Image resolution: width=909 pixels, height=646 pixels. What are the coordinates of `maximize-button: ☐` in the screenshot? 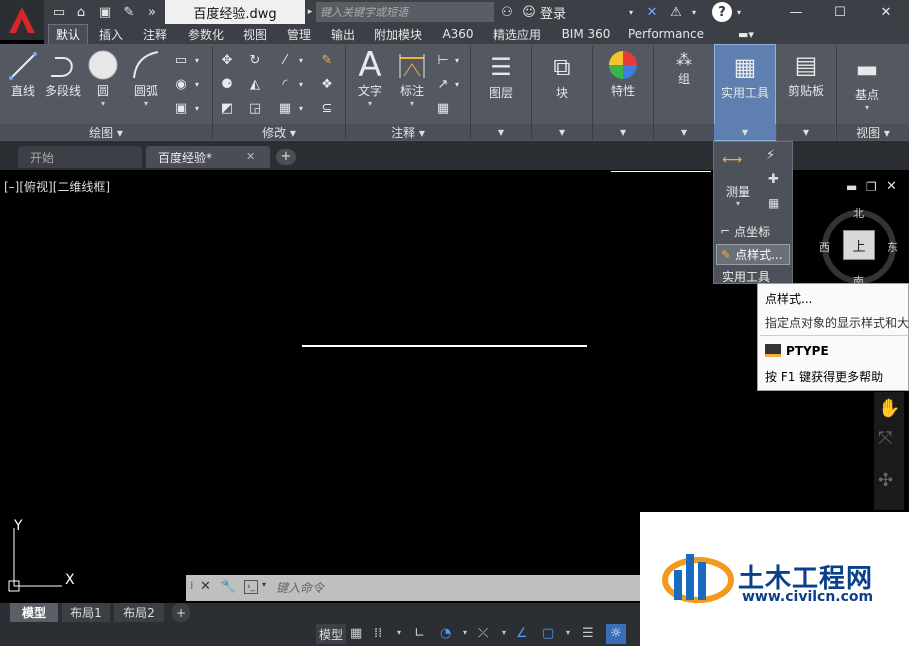 It's located at (840, 12).